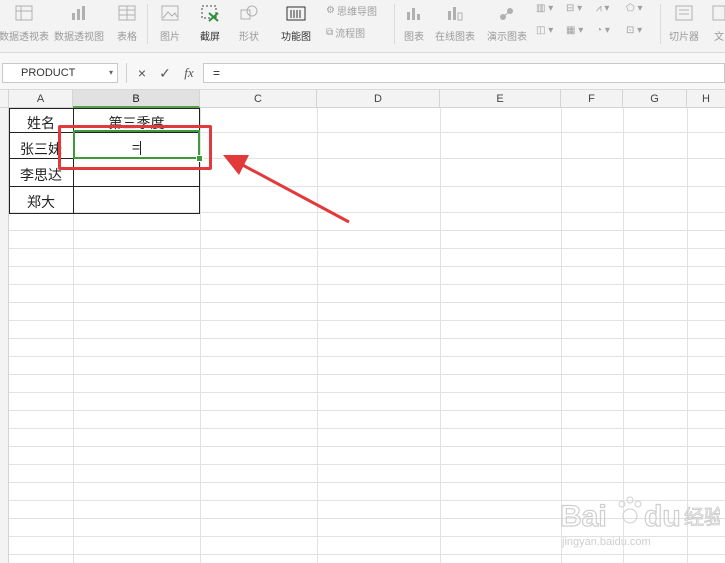  What do you see at coordinates (24, 25) in the screenshot?
I see `pivot-table-button: 数据透视表` at bounding box center [24, 25].